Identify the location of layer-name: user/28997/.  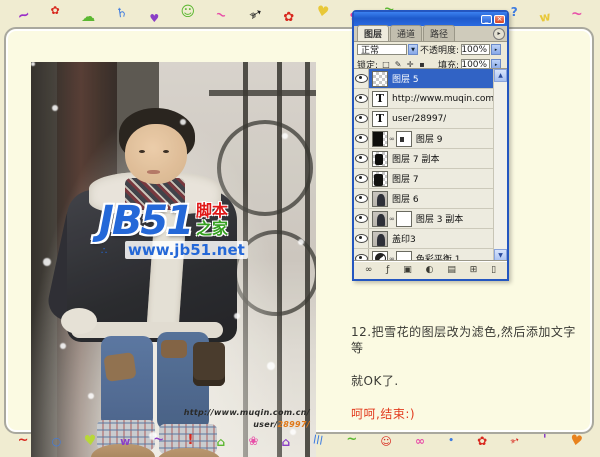
(419, 119).